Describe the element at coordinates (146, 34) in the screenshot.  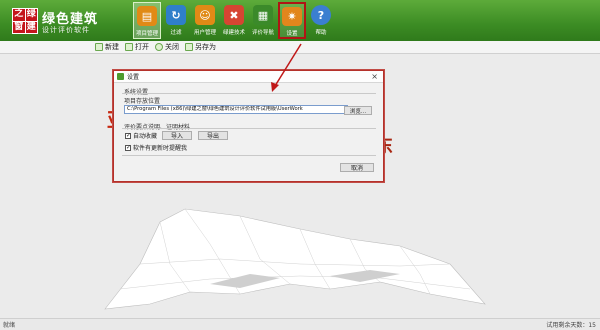
I see `ribbon-label: 项目管理` at that location.